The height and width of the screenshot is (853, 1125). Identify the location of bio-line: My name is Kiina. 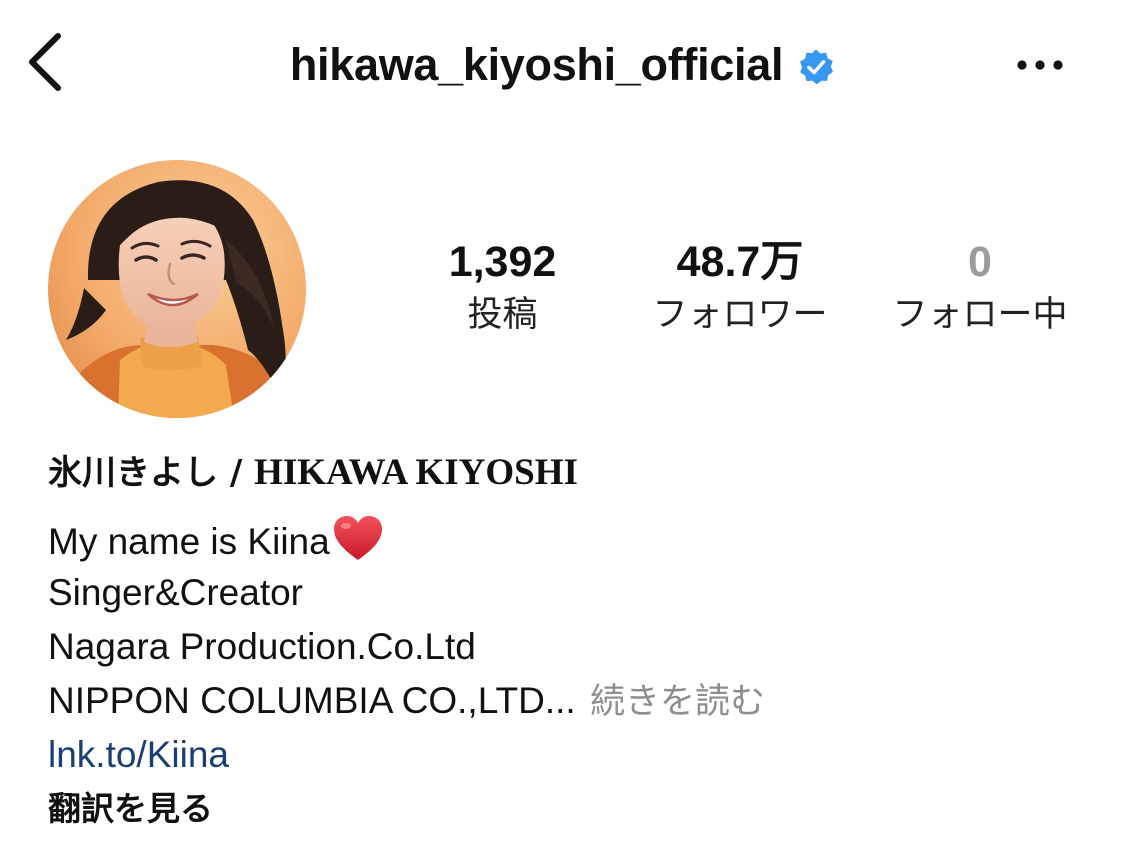
(216, 540).